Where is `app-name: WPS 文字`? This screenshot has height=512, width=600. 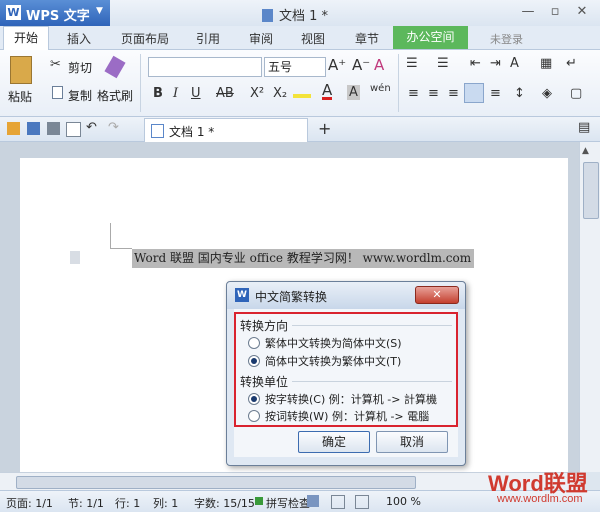 app-name: WPS 文字 is located at coordinates (58, 16).